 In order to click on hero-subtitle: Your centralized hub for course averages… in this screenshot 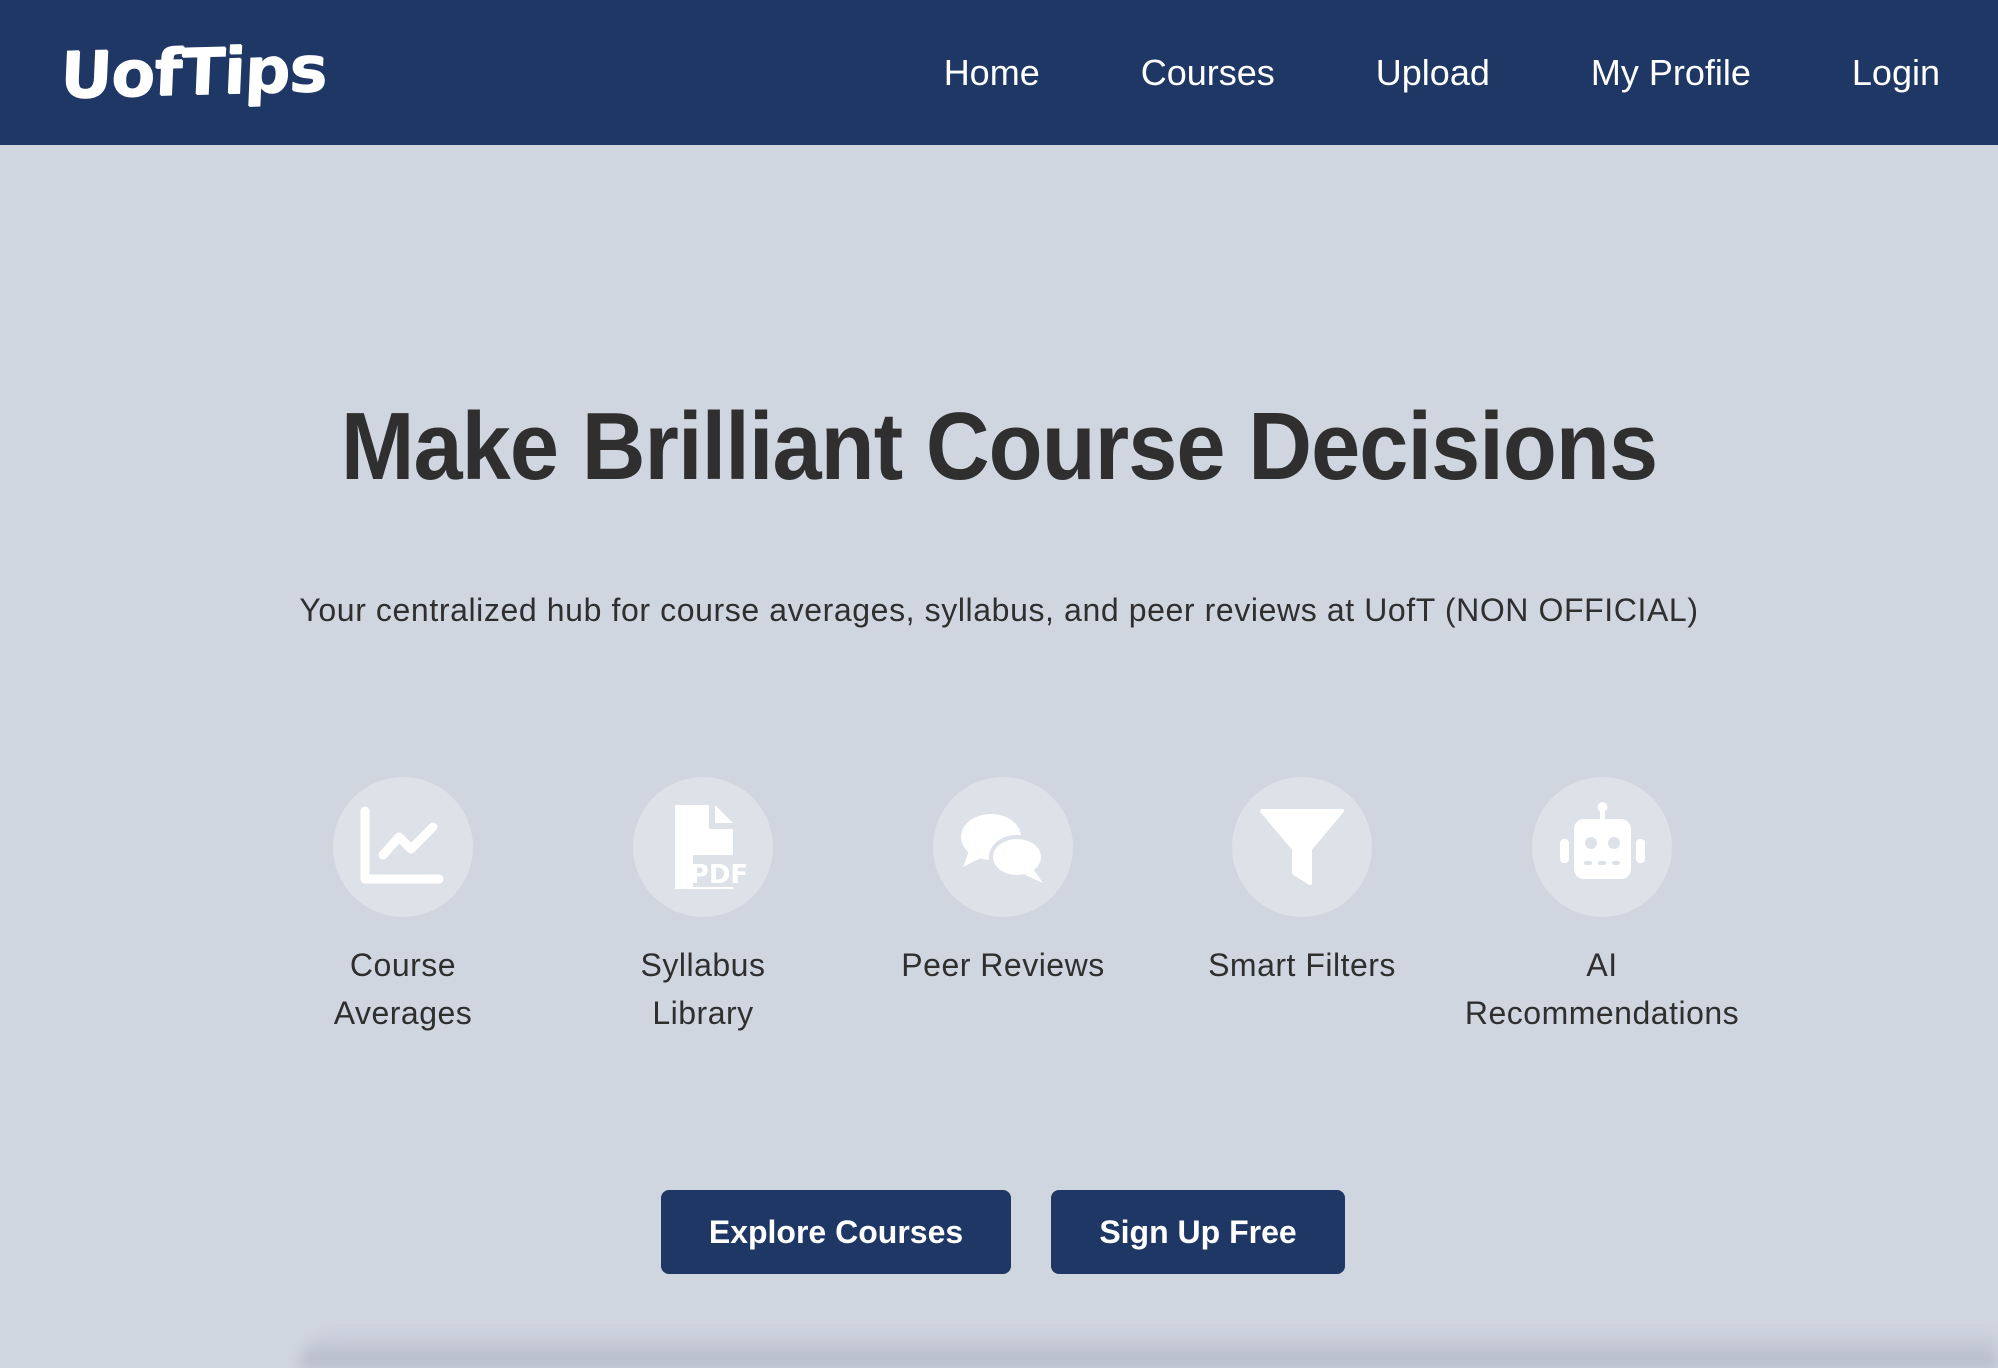, I will do `click(999, 610)`.